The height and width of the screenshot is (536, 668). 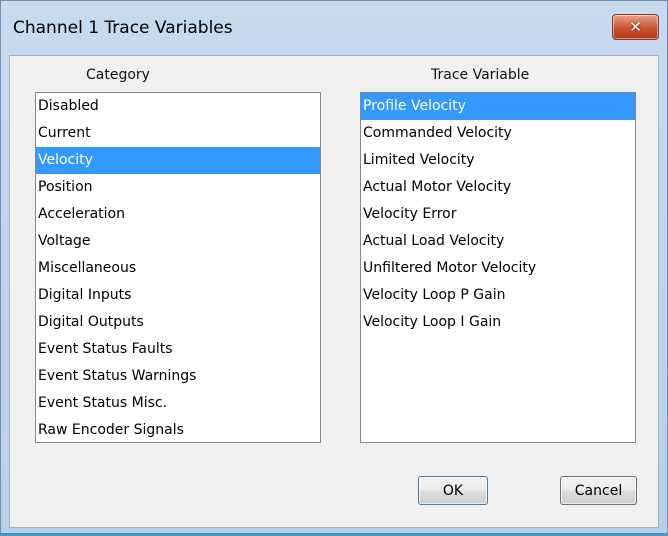 I want to click on category-list-item: Disabled, so click(x=178, y=106).